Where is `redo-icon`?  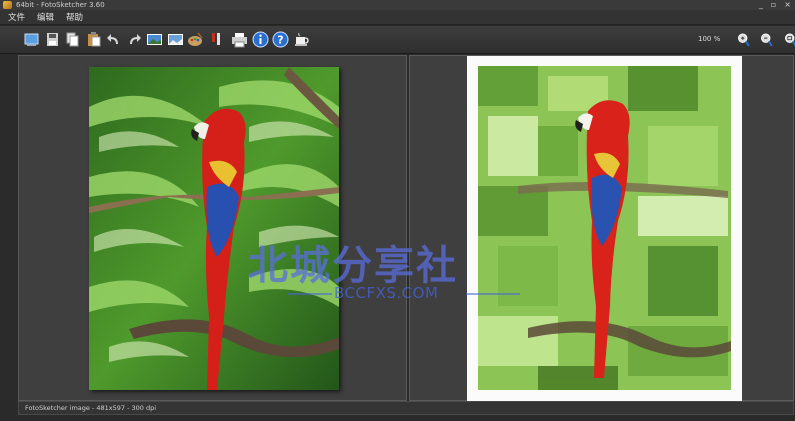 redo-icon is located at coordinates (135, 39).